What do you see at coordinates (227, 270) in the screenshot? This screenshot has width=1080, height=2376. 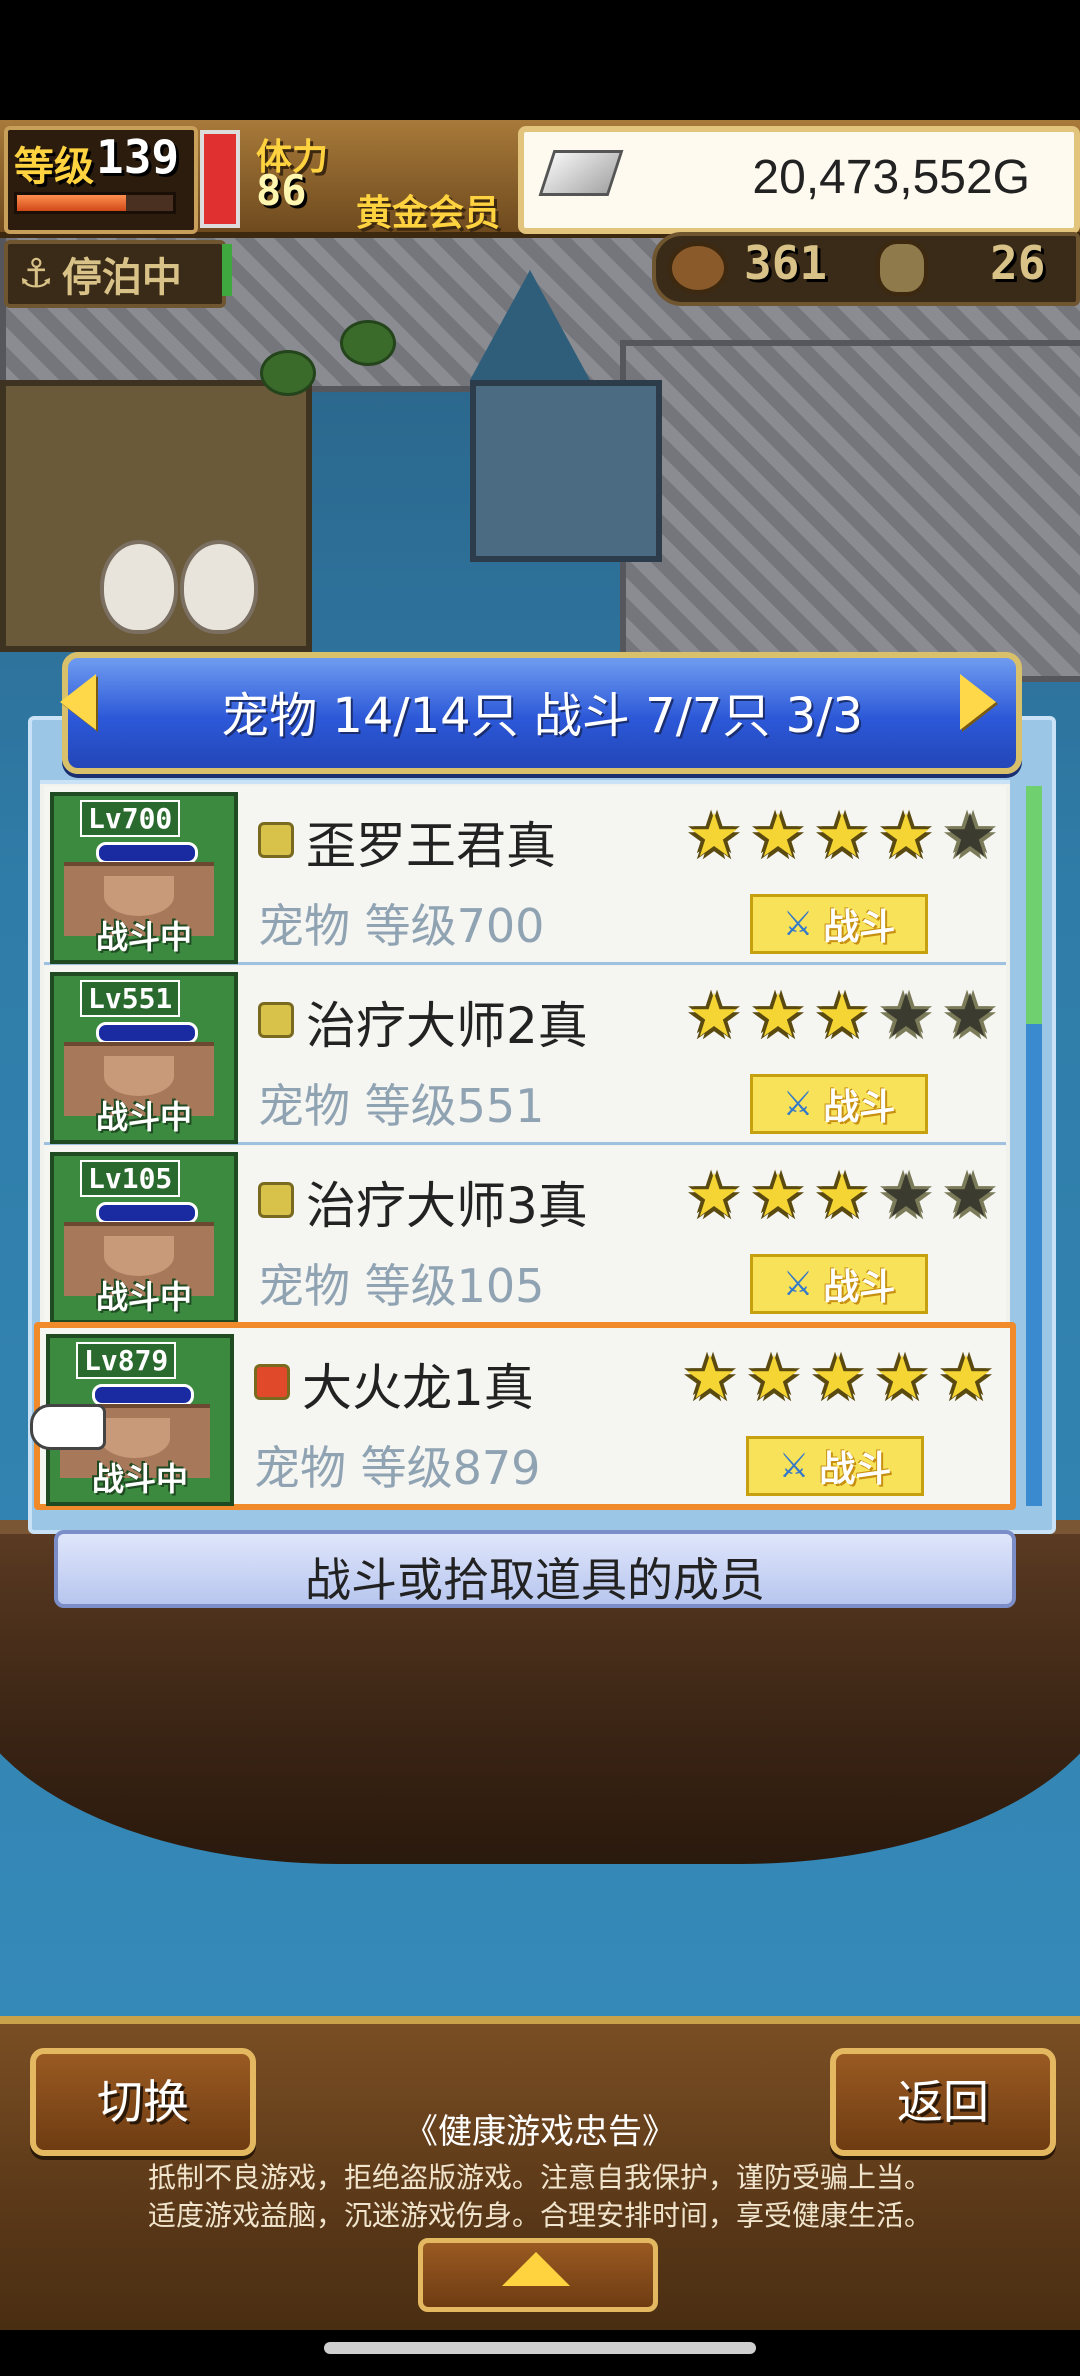 I see `status-flag` at bounding box center [227, 270].